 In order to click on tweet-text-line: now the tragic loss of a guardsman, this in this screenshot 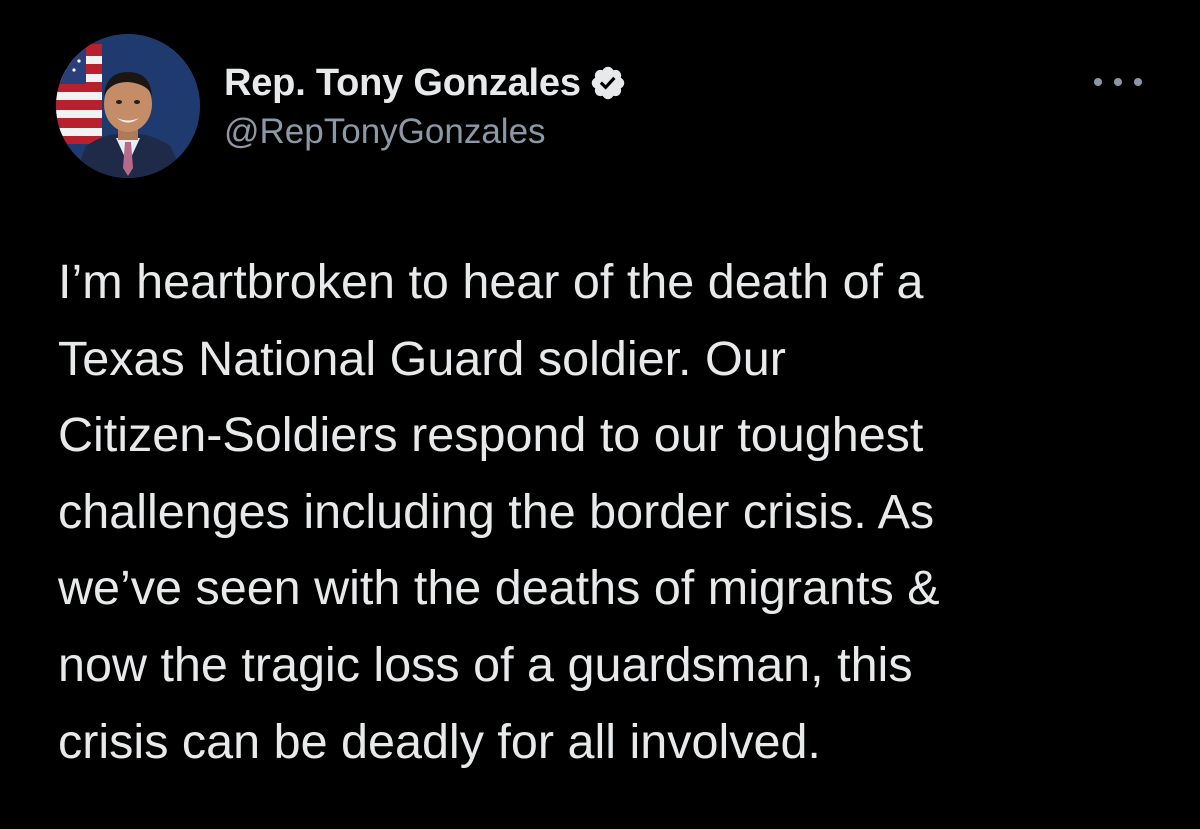, I will do `click(485, 664)`.